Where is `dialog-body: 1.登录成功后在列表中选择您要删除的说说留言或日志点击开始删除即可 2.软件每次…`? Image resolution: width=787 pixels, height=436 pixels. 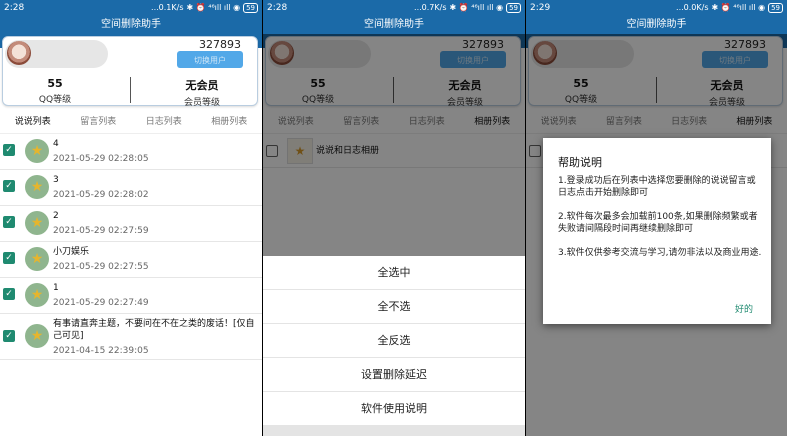 dialog-body: 1.登录成功后在列表中选择您要删除的说说留言或日志点击开始删除即可 2.软件每次… is located at coordinates (660, 223).